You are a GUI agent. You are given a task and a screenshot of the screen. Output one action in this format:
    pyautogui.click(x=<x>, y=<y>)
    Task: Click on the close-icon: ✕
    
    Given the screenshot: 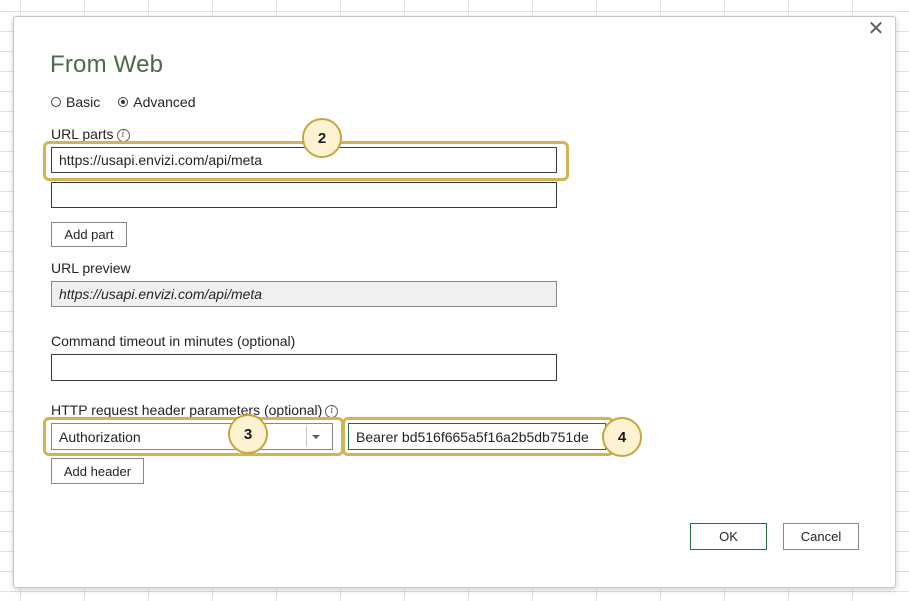 What is the action you would take?
    pyautogui.click(x=876, y=29)
    